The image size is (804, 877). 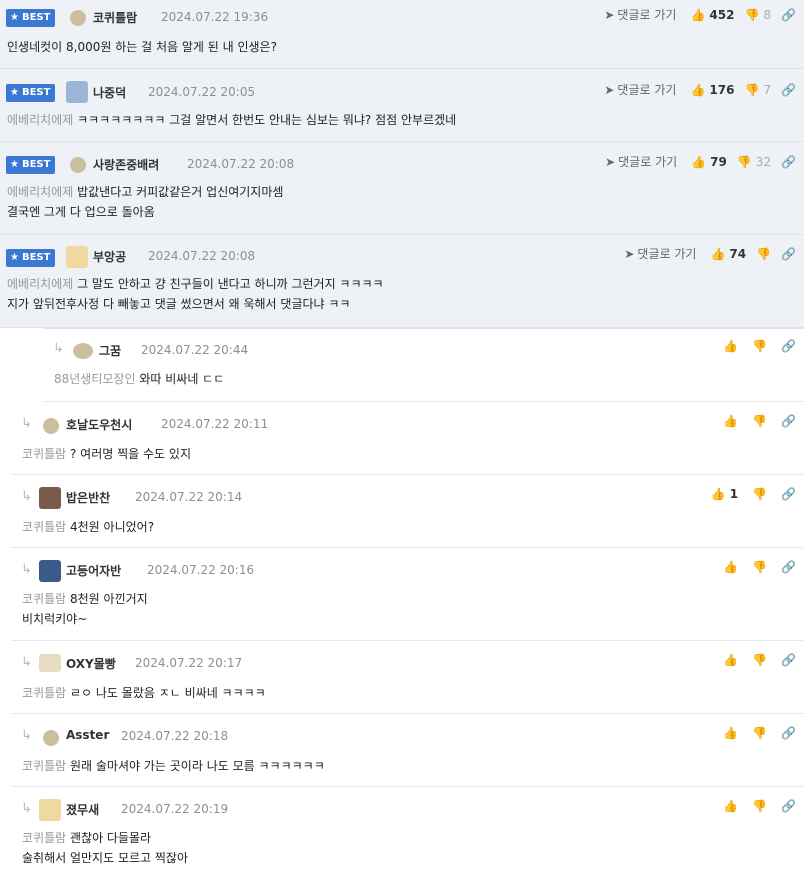 What do you see at coordinates (110, 350) in the screenshot?
I see `comment-nickname: 그꿈` at bounding box center [110, 350].